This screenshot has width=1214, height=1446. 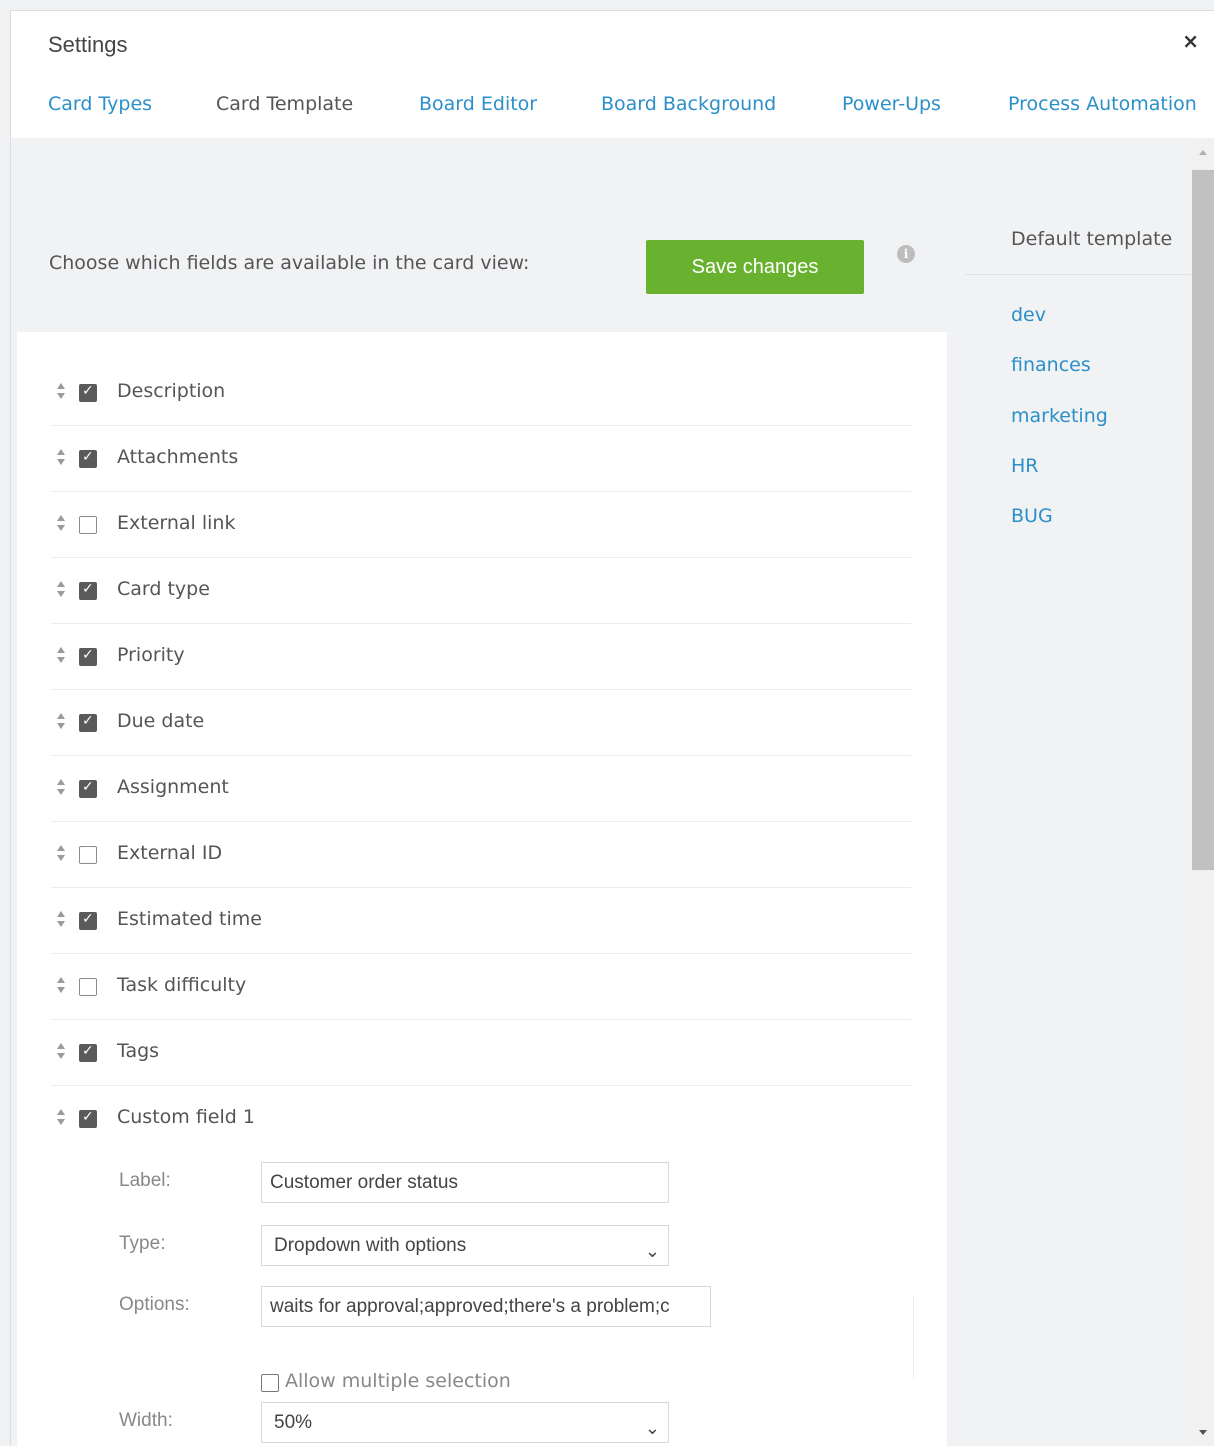 What do you see at coordinates (755, 267) in the screenshot?
I see `save-changes-button: Save changes` at bounding box center [755, 267].